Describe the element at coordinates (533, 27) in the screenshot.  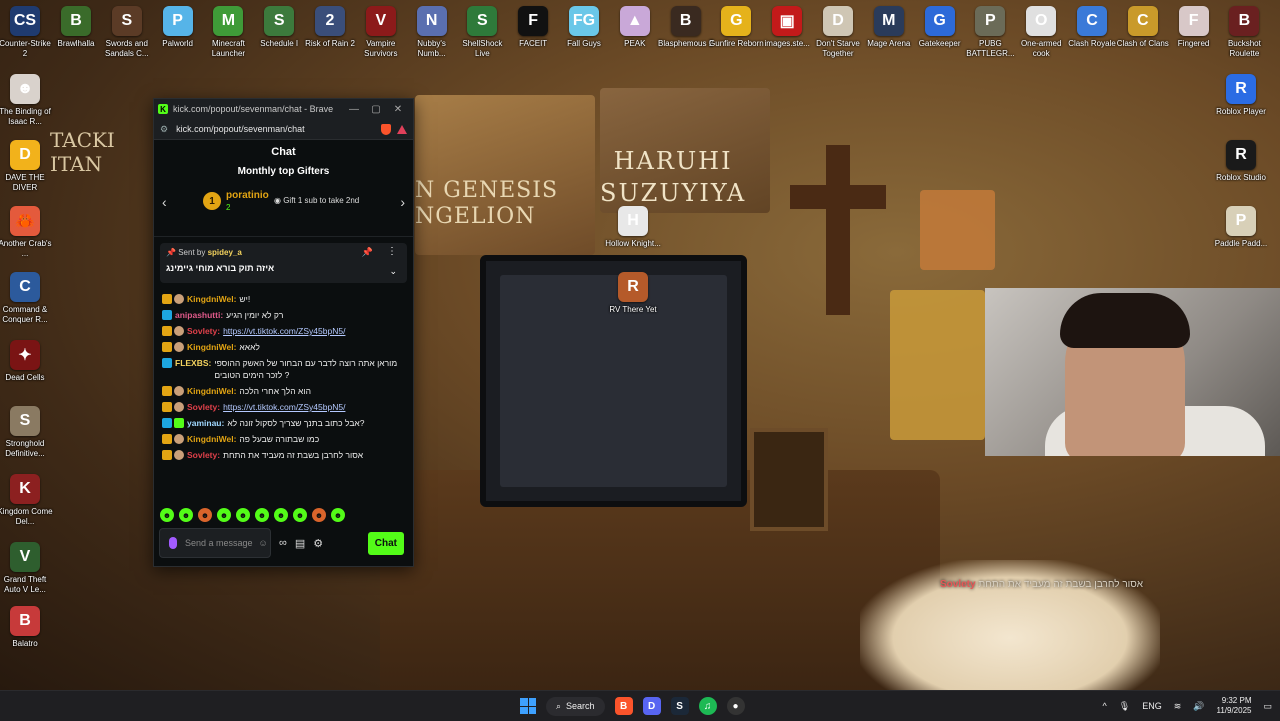
I see `desktop-icon-top: F FACEIT` at that location.